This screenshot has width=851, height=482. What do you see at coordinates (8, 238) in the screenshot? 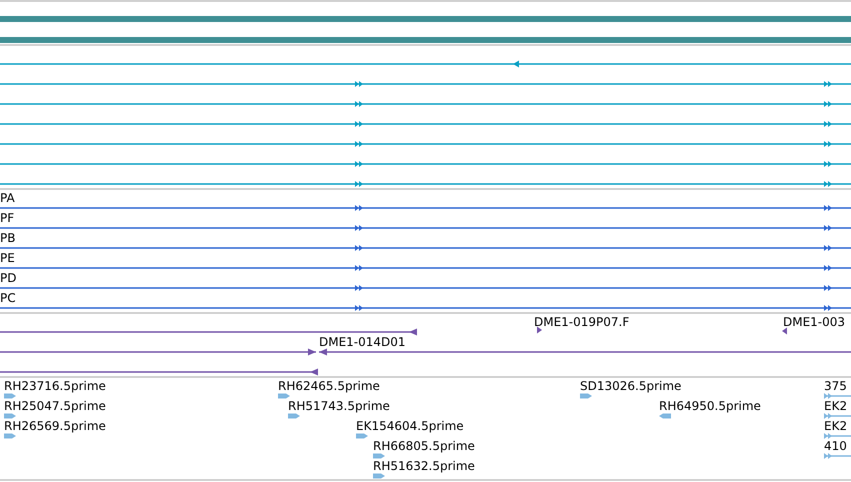
I see `transcript-label: PB` at bounding box center [8, 238].